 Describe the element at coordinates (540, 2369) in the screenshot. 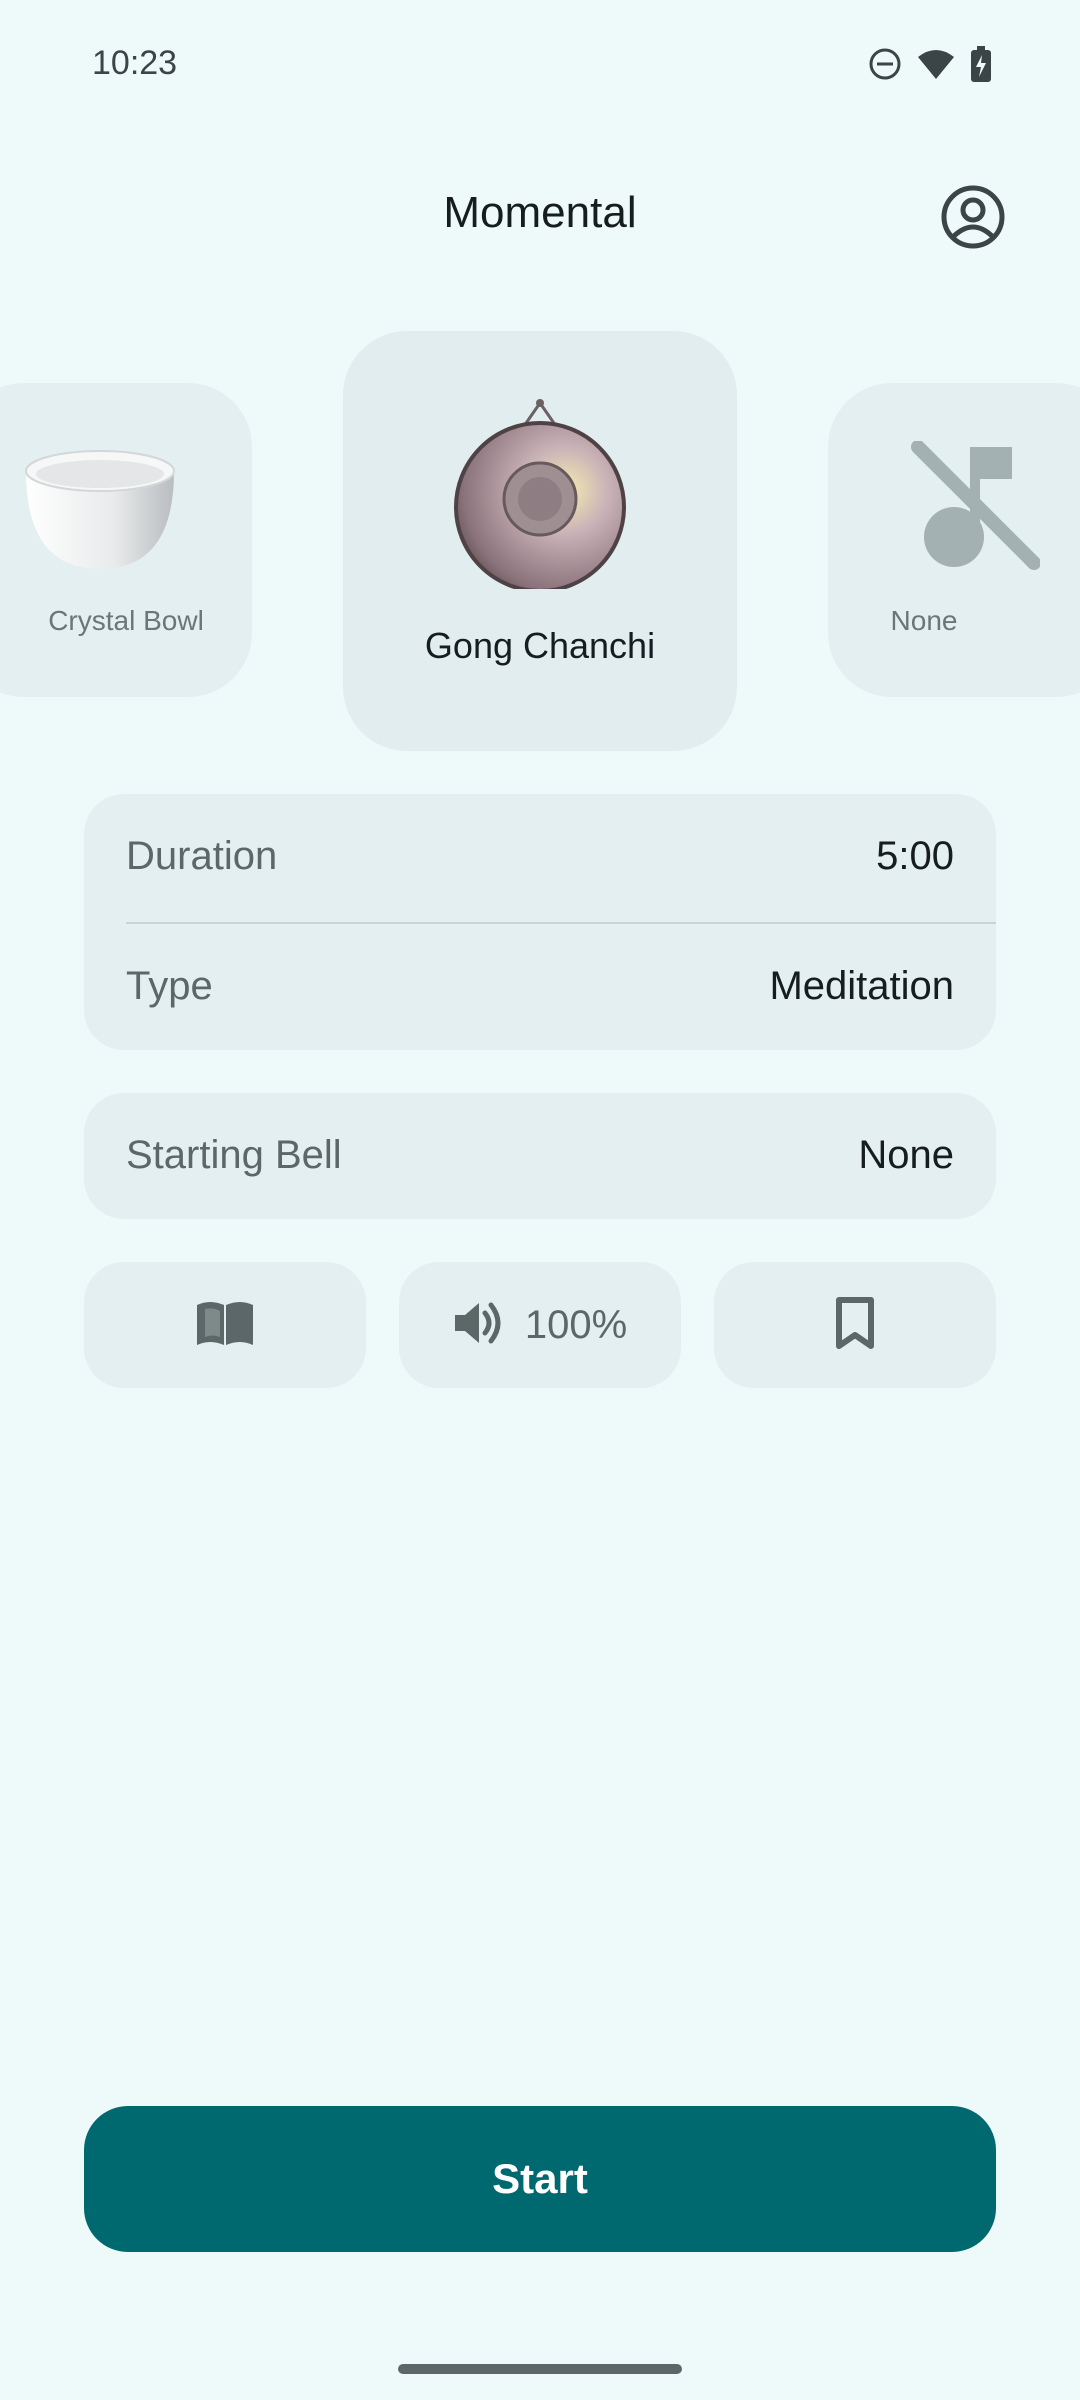

I see `home-indicator` at that location.